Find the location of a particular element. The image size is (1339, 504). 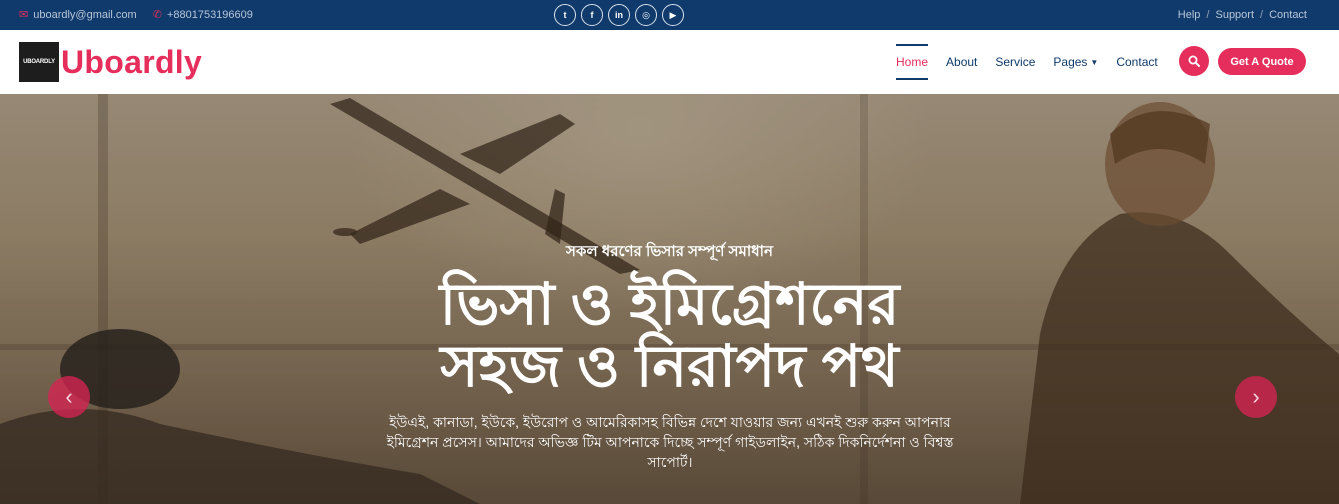

top-links: Help / Support / Contact is located at coordinates (1242, 15).